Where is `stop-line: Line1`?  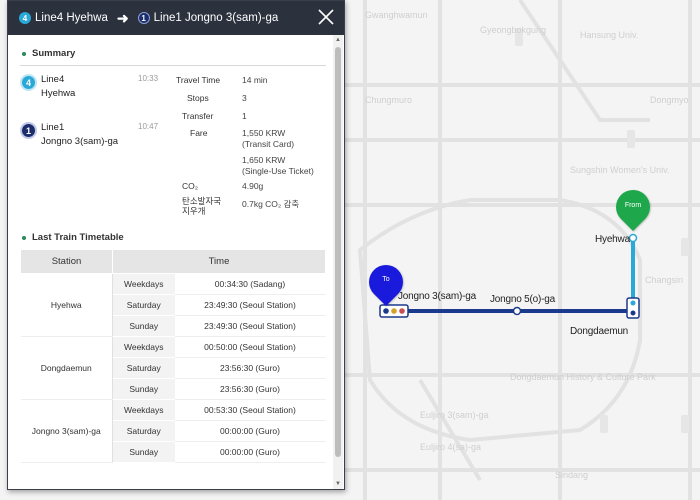 stop-line: Line1 is located at coordinates (53, 127).